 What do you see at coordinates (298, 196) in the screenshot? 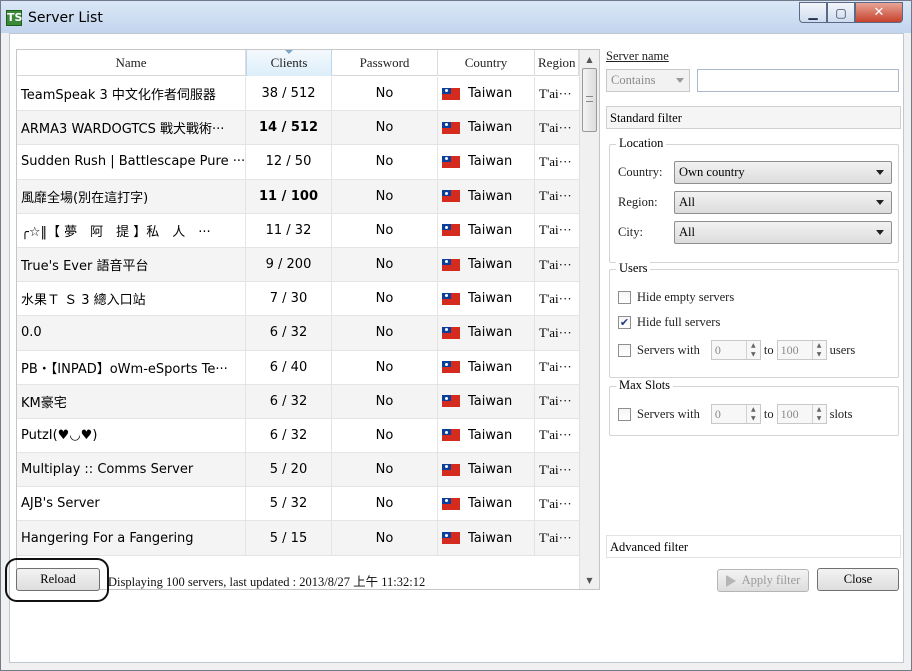
I see `table-row: 風靡全場(別在這打字) 11 / 100 No Taiwan T'ai···` at bounding box center [298, 196].